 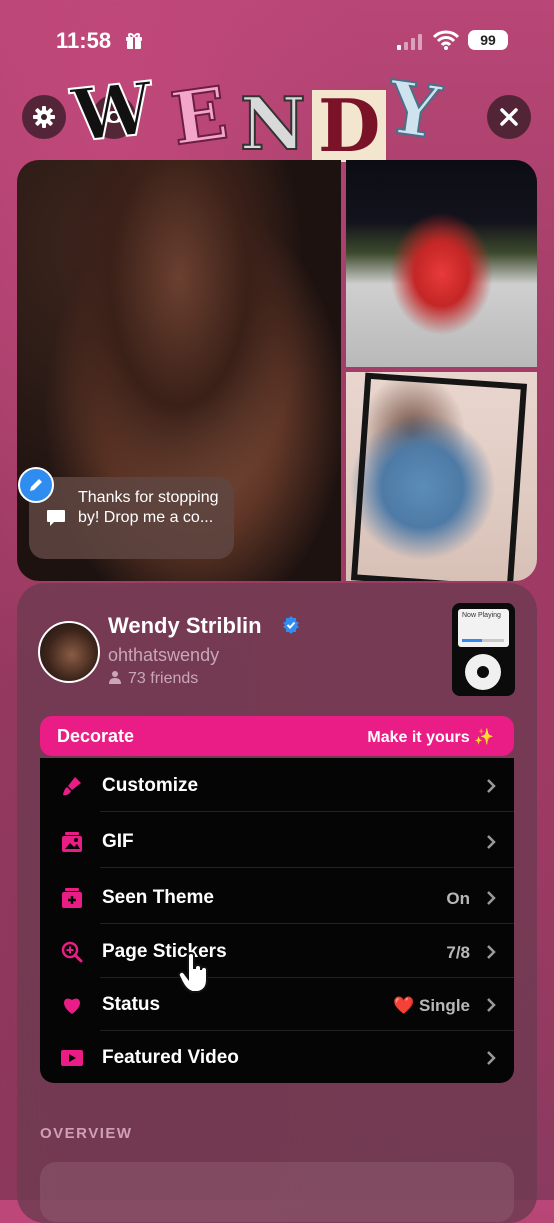 I want to click on title-letter: Y, so click(x=413, y=109).